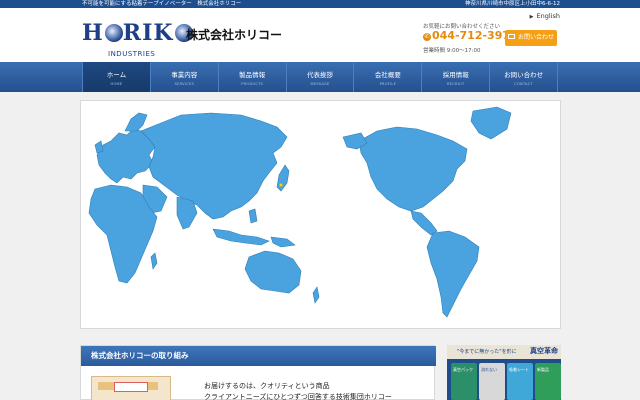  I want to click on banner-package: 流れない, so click(492, 381).